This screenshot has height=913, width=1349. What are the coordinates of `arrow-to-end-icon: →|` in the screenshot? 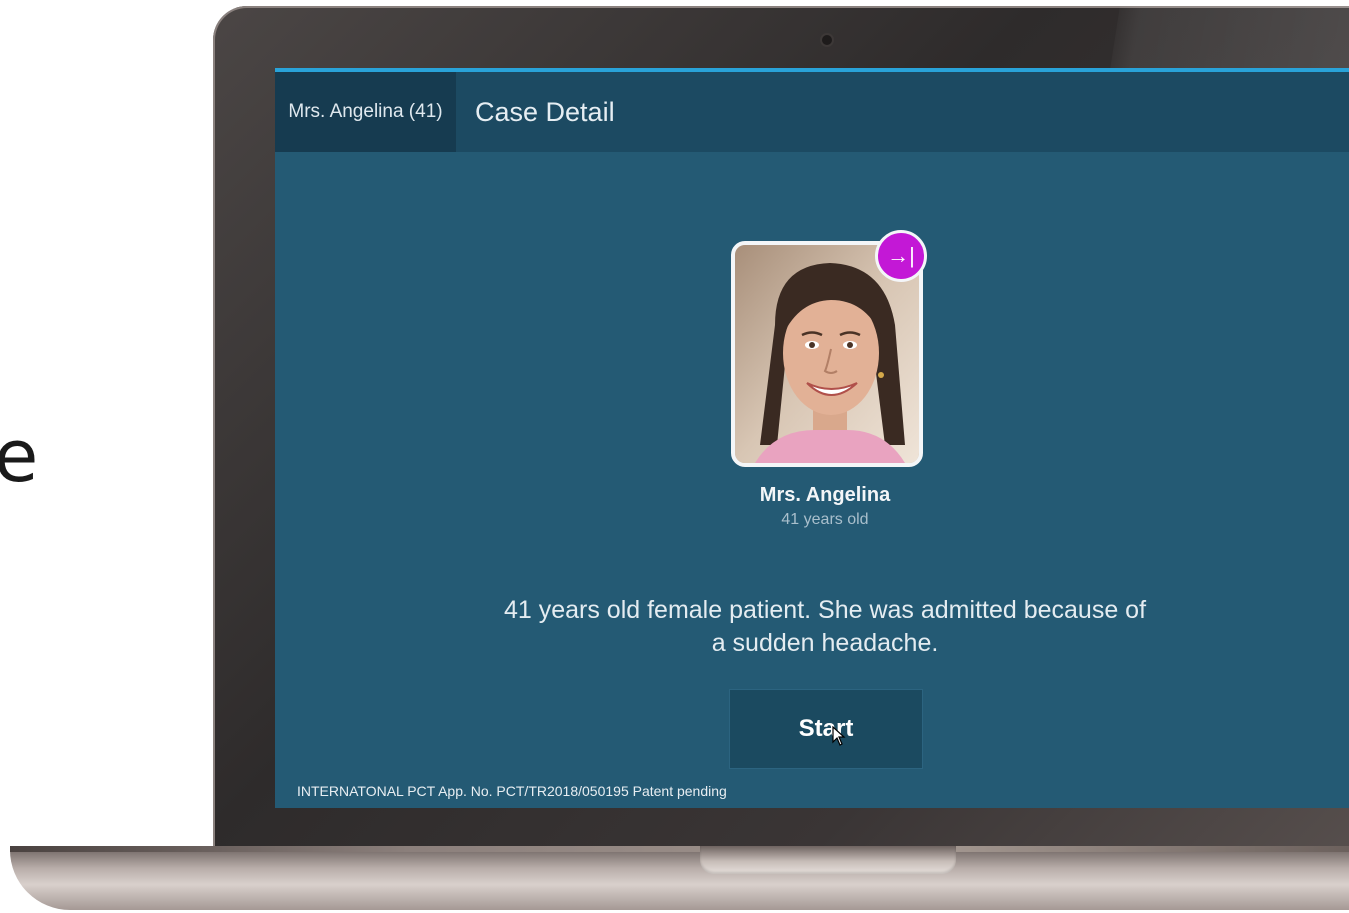 It's located at (901, 256).